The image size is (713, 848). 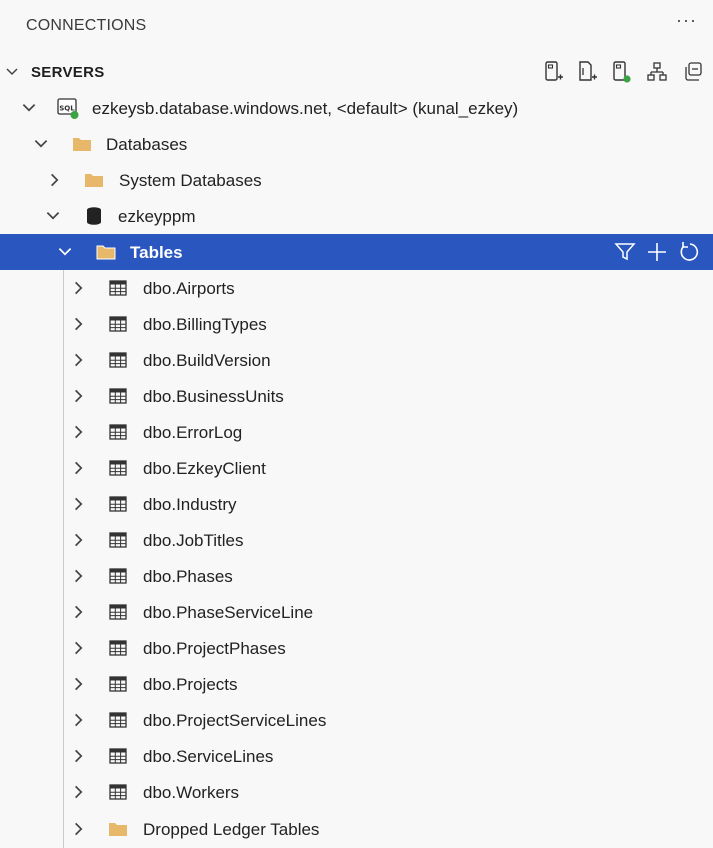 I want to click on table-row: dbo.BuildVersion, so click(x=356, y=360).